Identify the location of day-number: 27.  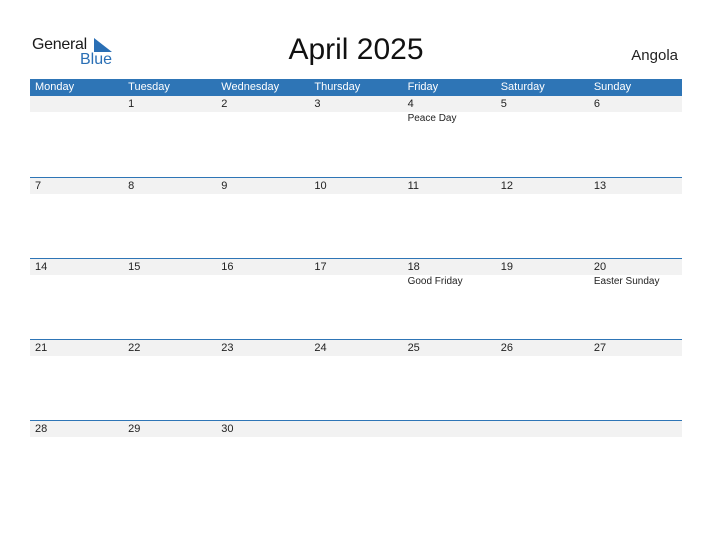
(600, 348).